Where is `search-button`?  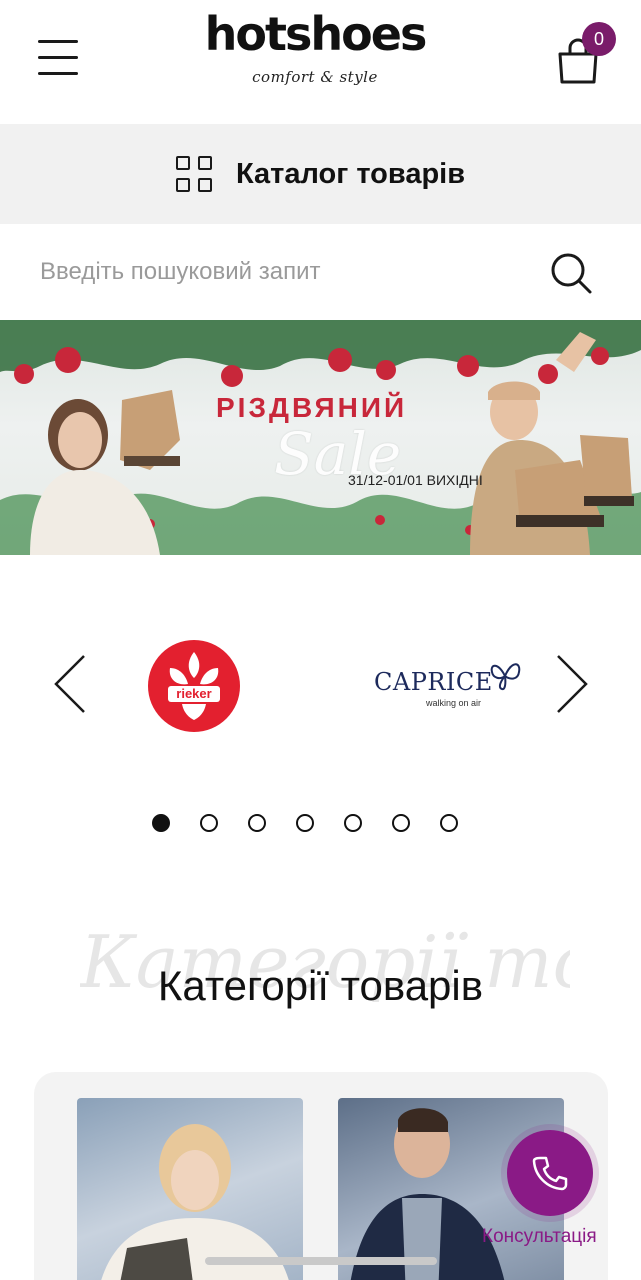 search-button is located at coordinates (572, 274).